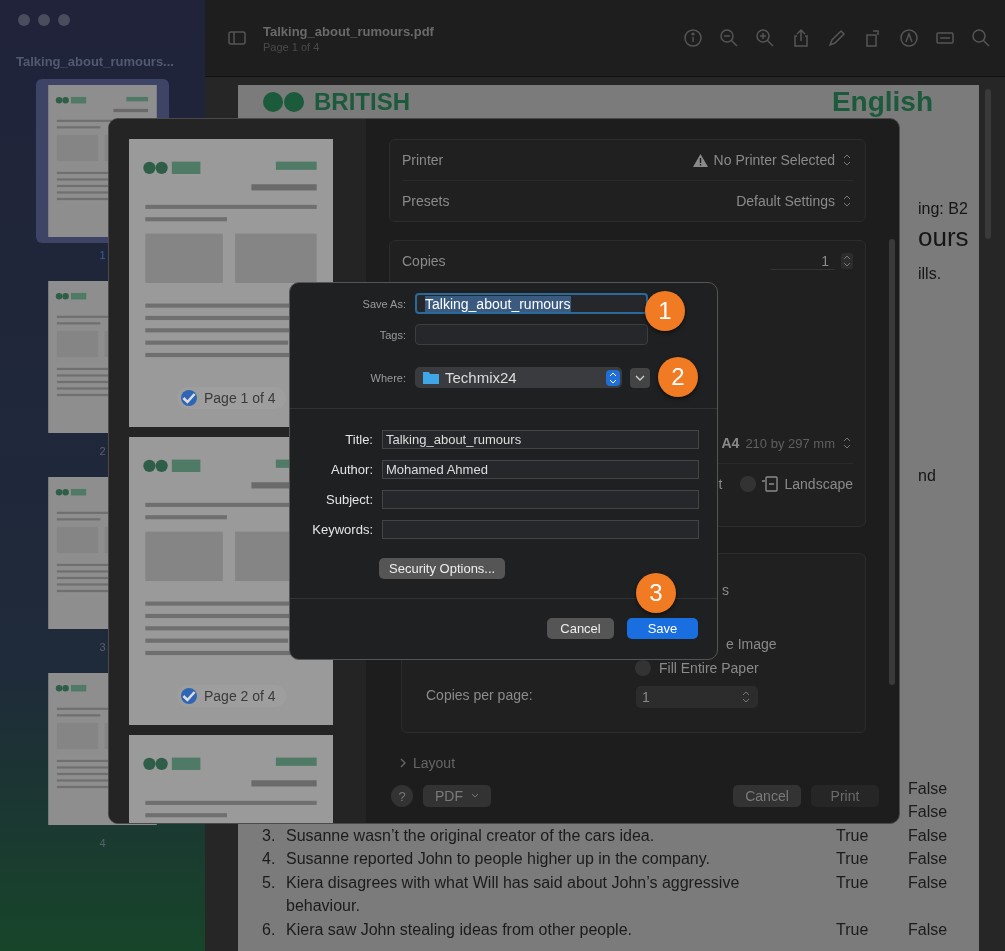 Image resolution: width=1005 pixels, height=951 pixels. What do you see at coordinates (269, 859) in the screenshot?
I see `statement-number: 4.` at bounding box center [269, 859].